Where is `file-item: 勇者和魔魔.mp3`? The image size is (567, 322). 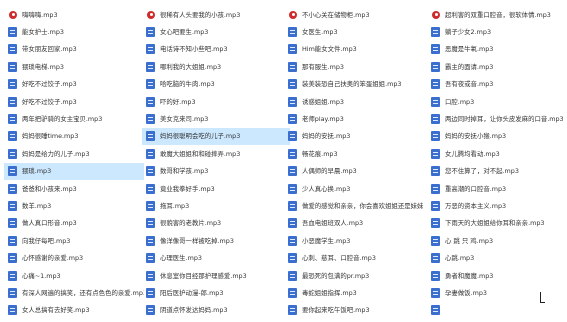 file-item: 勇者和魔魔.mp3 is located at coordinates (497, 275).